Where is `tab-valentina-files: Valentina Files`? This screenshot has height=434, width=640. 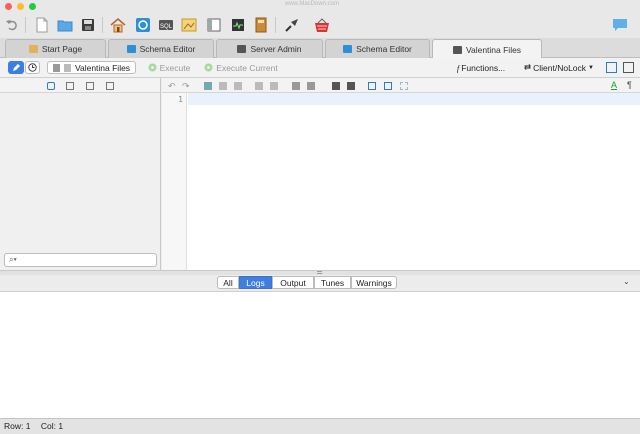
tab-valentina-files: Valentina Files is located at coordinates (487, 49).